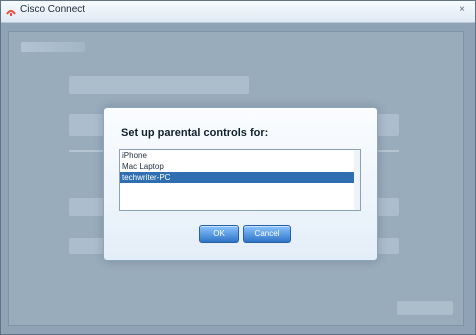  I want to click on ok-button: OK, so click(219, 234).